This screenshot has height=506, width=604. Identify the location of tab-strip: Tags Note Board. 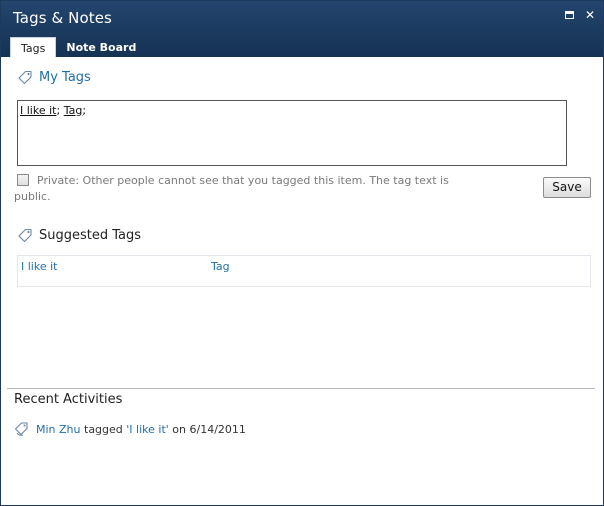
(78, 47).